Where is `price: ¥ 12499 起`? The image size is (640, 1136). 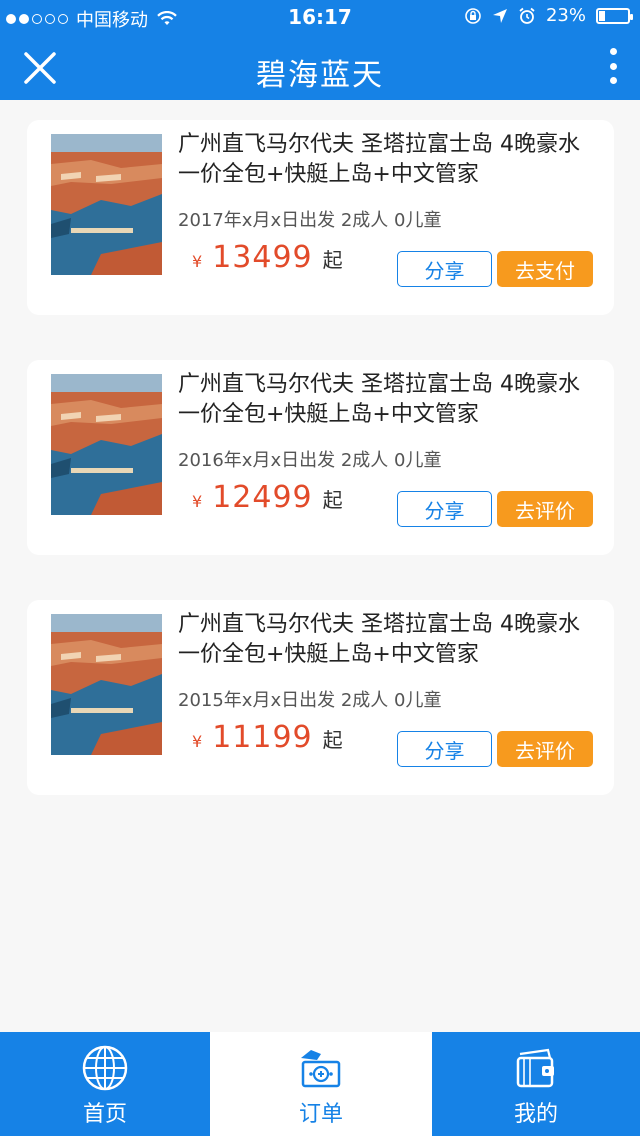 price: ¥ 12499 起 is located at coordinates (267, 497).